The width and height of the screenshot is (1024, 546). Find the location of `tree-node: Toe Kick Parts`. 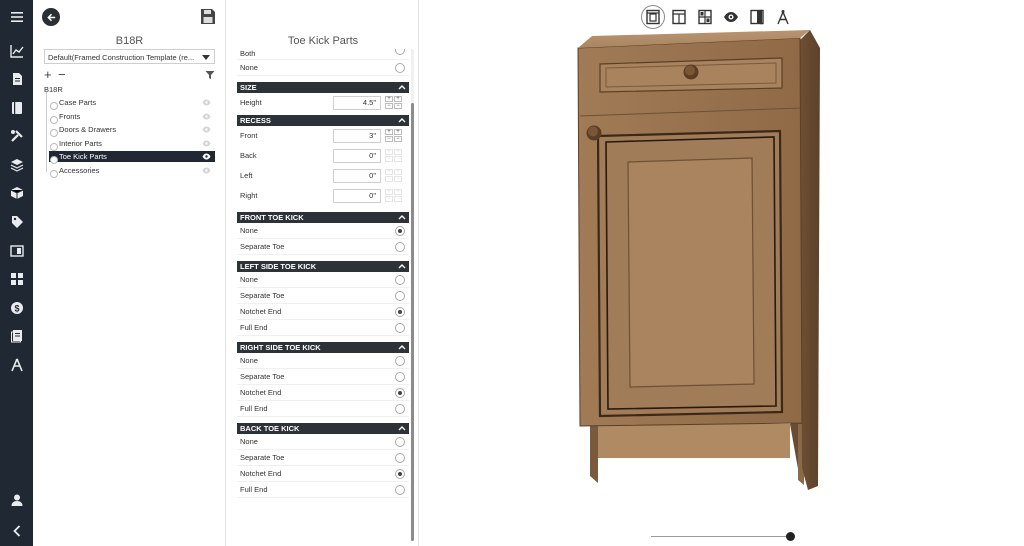

tree-node: Toe Kick Parts is located at coordinates (132, 157).